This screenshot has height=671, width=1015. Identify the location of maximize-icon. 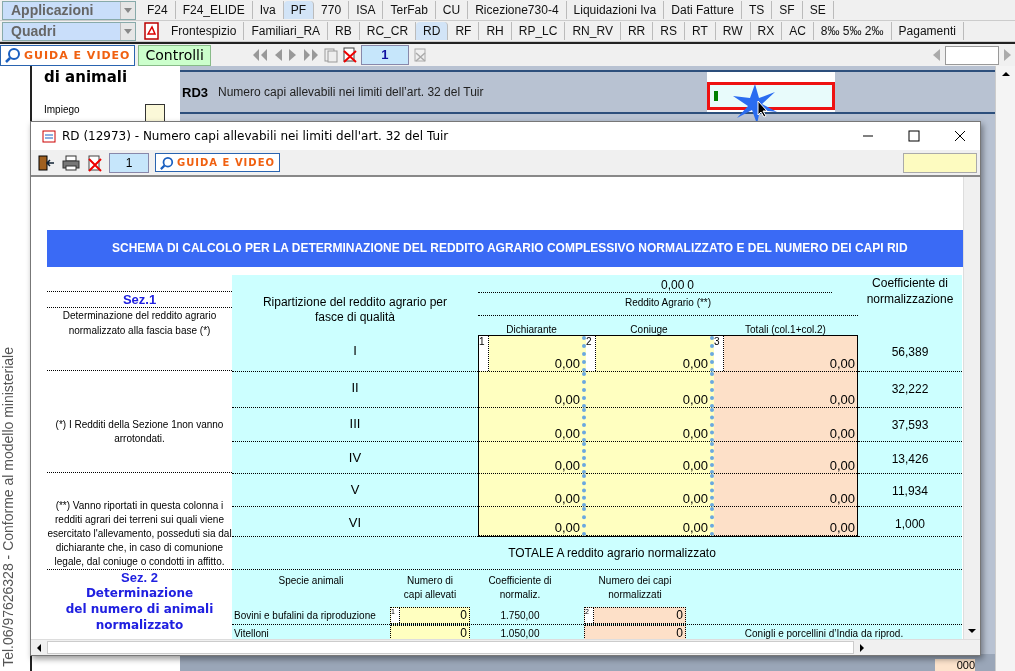
(914, 136).